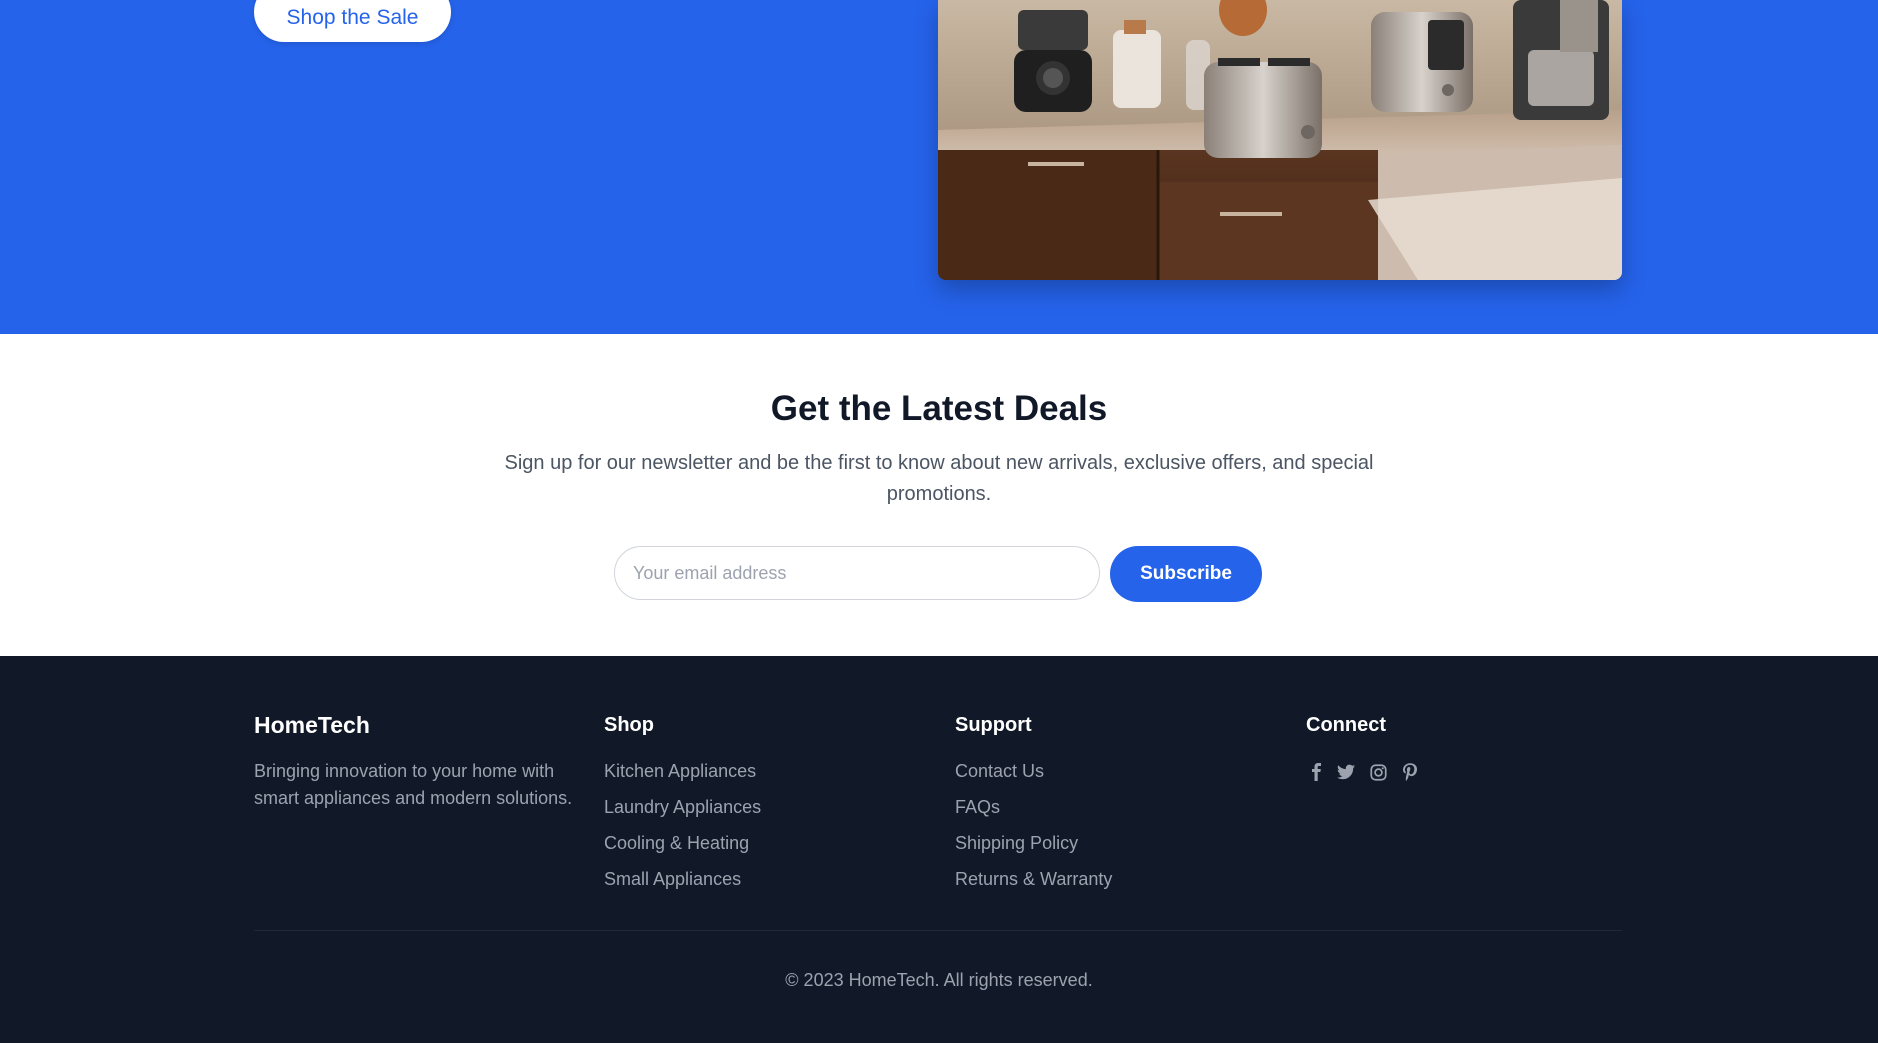 This screenshot has width=1878, height=1043. What do you see at coordinates (672, 879) in the screenshot?
I see `footer-link-small-appliances: Small Appliances` at bounding box center [672, 879].